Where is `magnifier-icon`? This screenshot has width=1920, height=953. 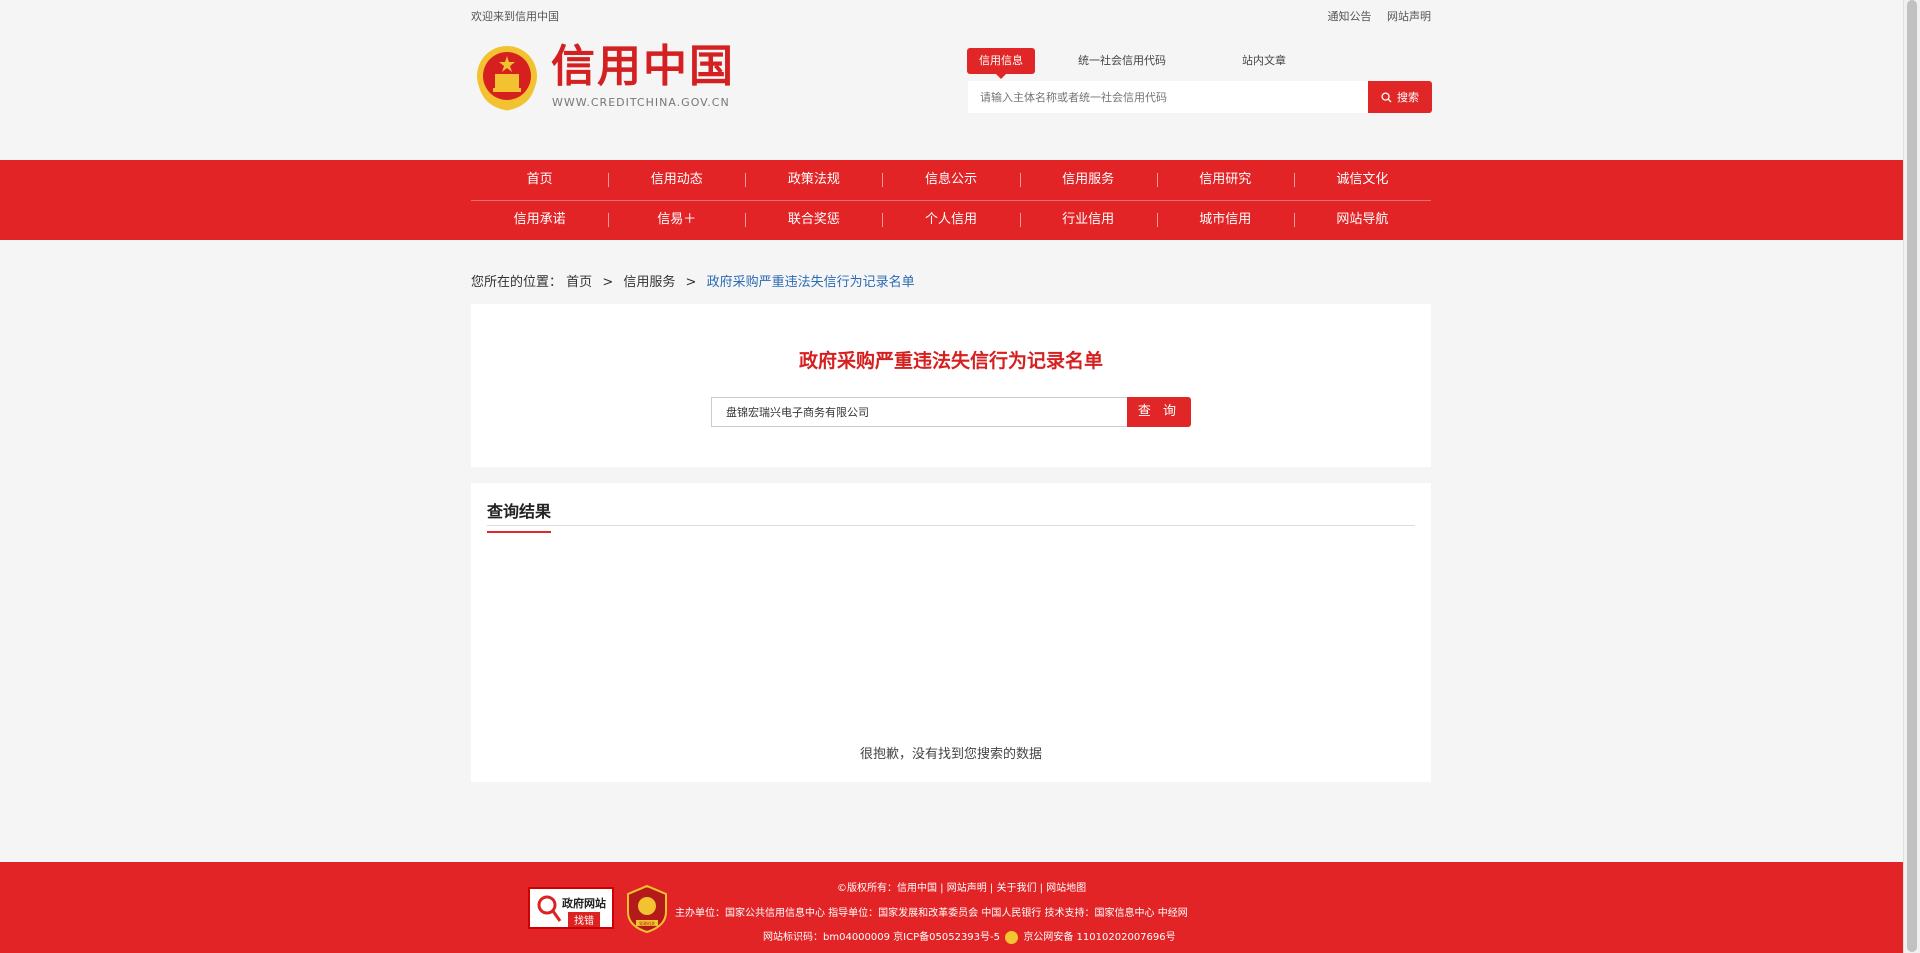 magnifier-icon is located at coordinates (549, 908).